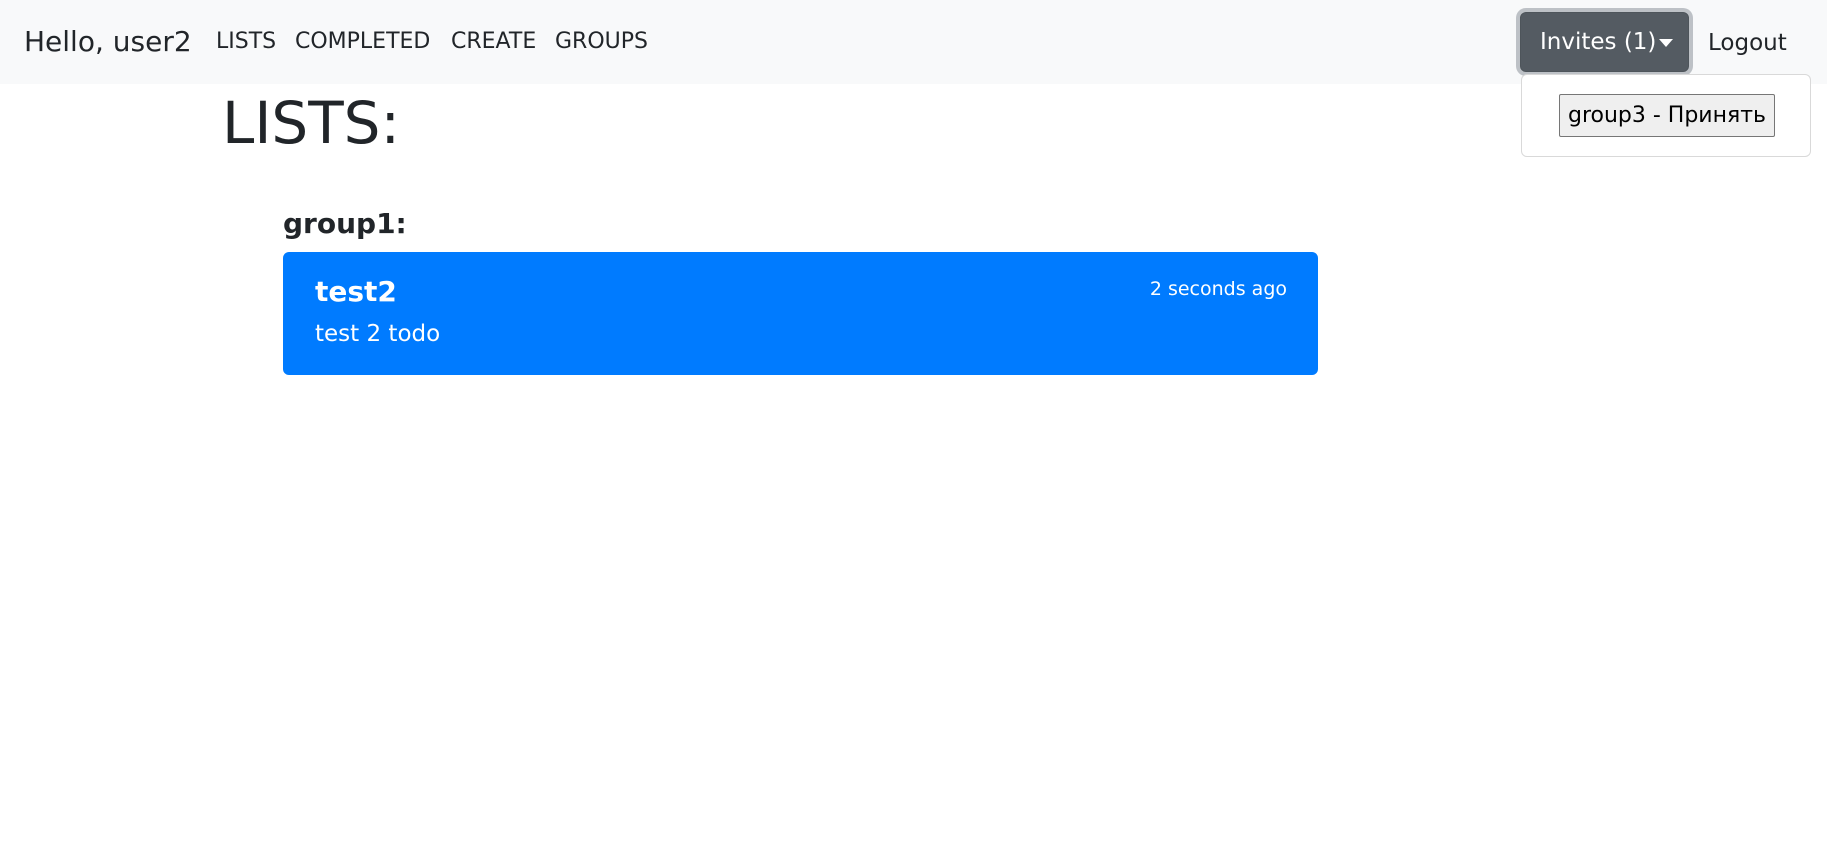 This screenshot has height=855, width=1827. I want to click on nav-link-groups: GROUPS, so click(601, 42).